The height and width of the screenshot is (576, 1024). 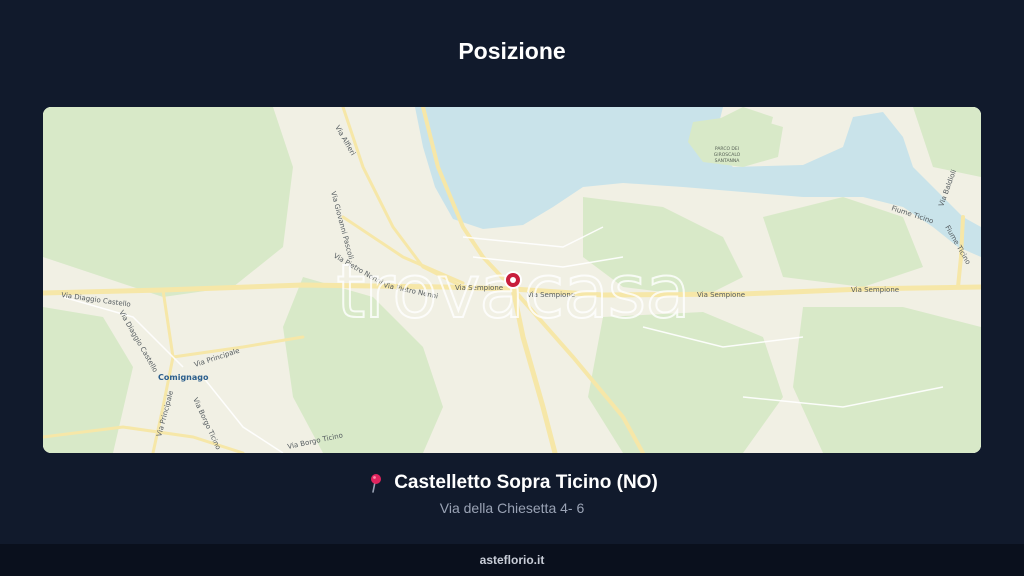 I want to click on road-label-via-sempione-3: Via Sempione, so click(x=721, y=295).